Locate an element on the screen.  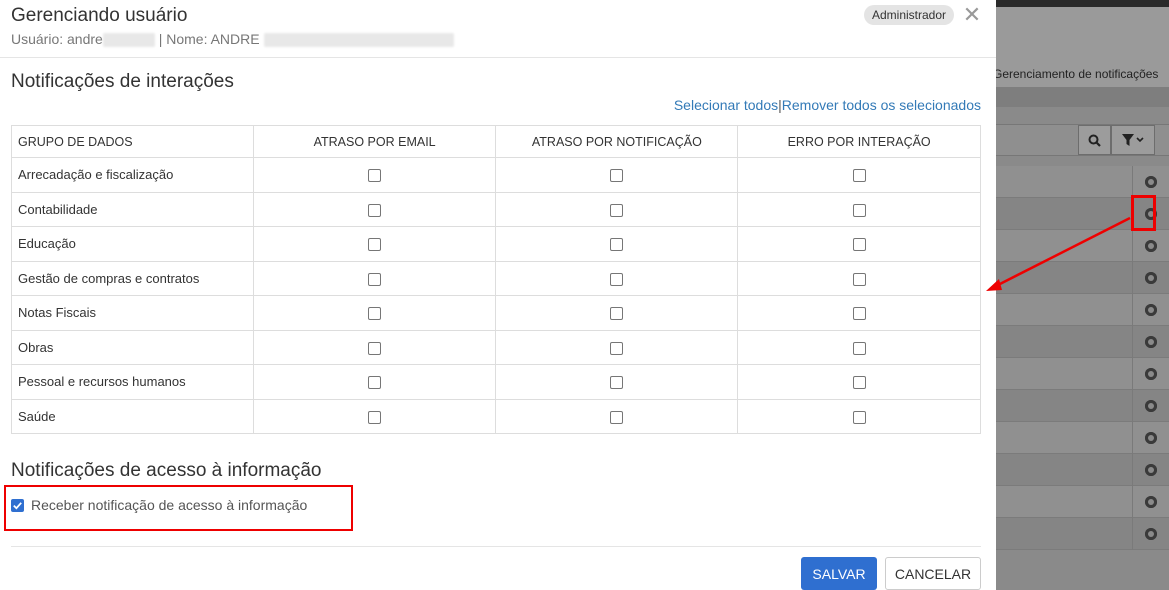
role-badge: Administrador is located at coordinates (909, 15).